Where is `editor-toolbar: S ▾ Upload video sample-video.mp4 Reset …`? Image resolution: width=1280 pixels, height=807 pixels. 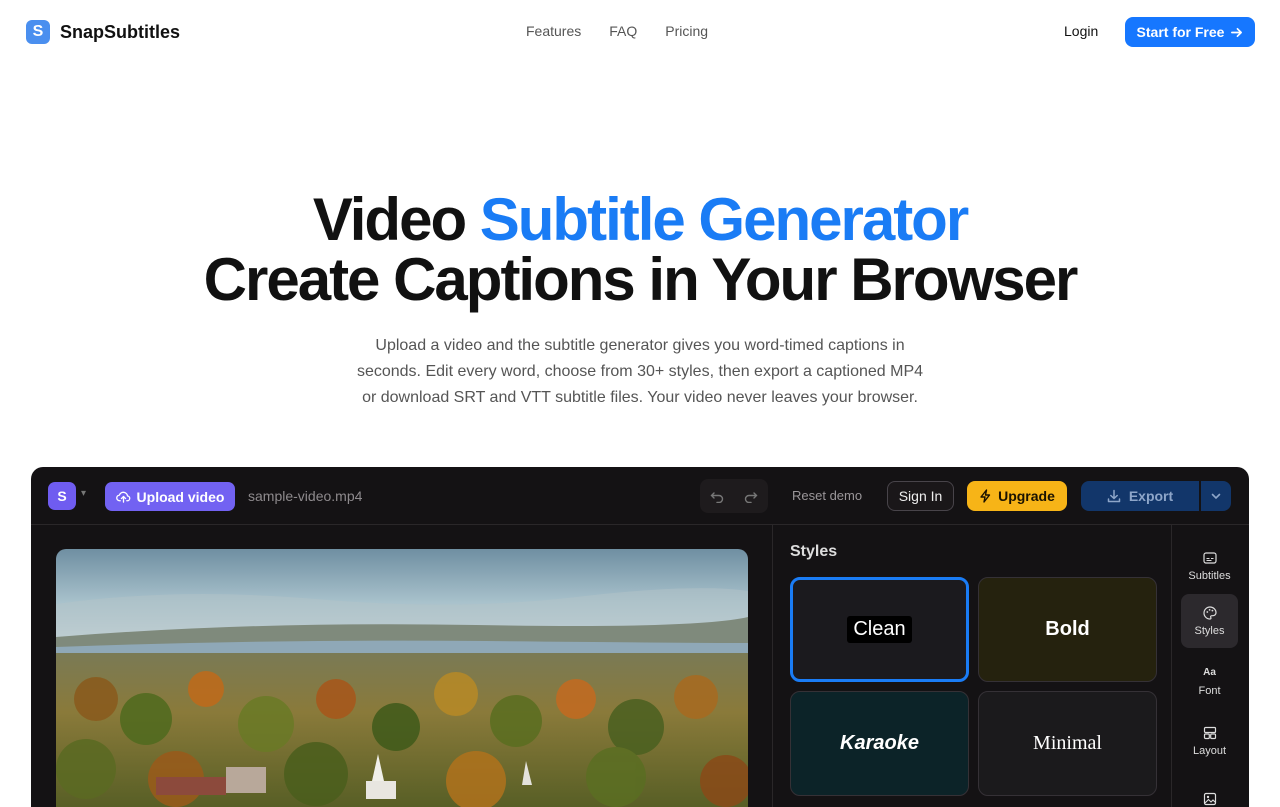
editor-toolbar: S ▾ Upload video sample-video.mp4 Reset … is located at coordinates (640, 496).